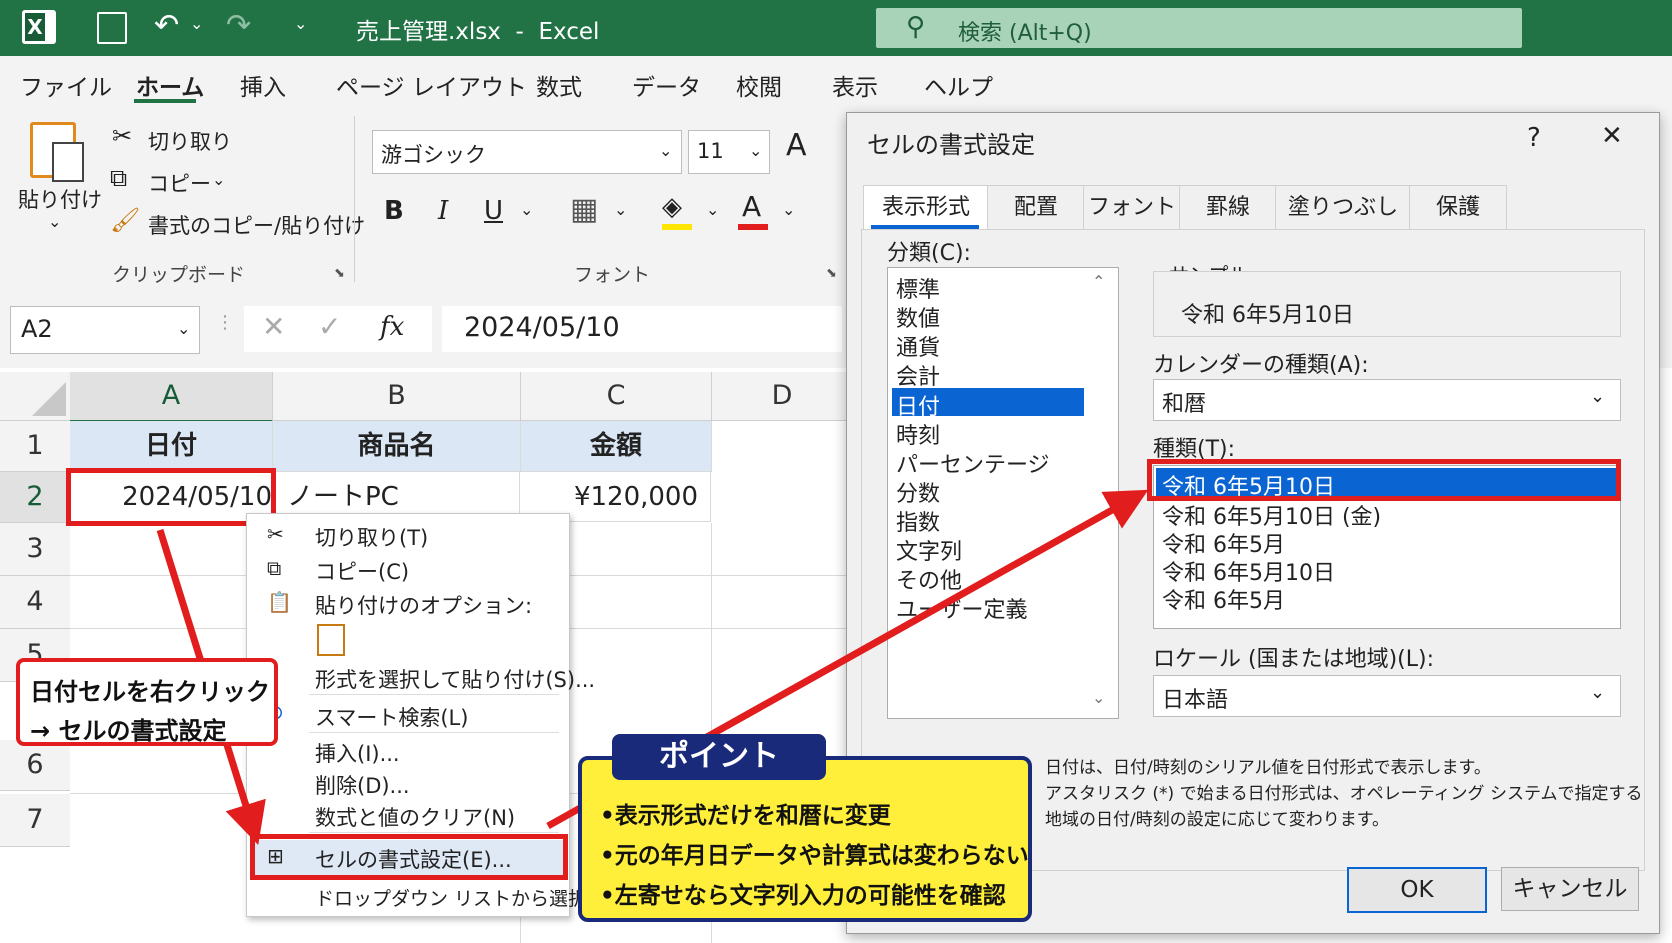  I want to click on instruction-callout: 日付セルを右クリック → セルの書式設定, so click(147, 702).